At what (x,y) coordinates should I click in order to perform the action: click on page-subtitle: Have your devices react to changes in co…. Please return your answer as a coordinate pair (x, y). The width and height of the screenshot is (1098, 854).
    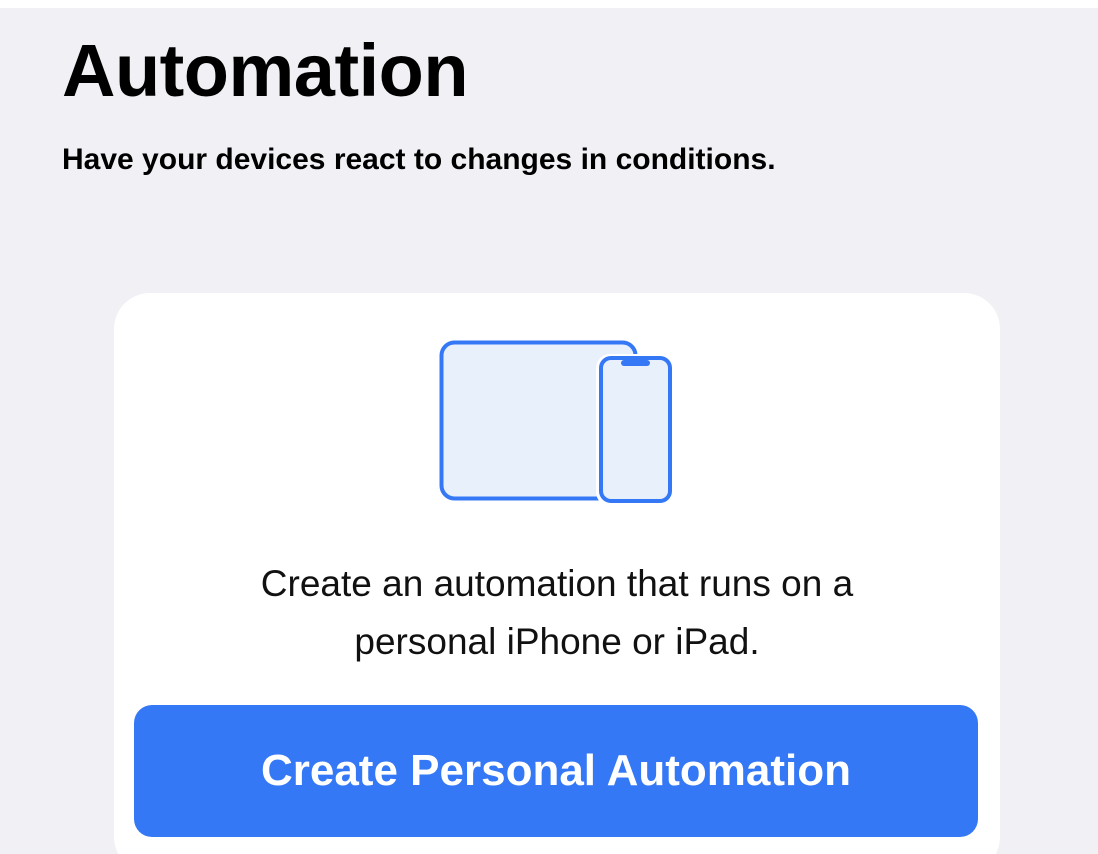
    Looking at the image, I should click on (419, 159).